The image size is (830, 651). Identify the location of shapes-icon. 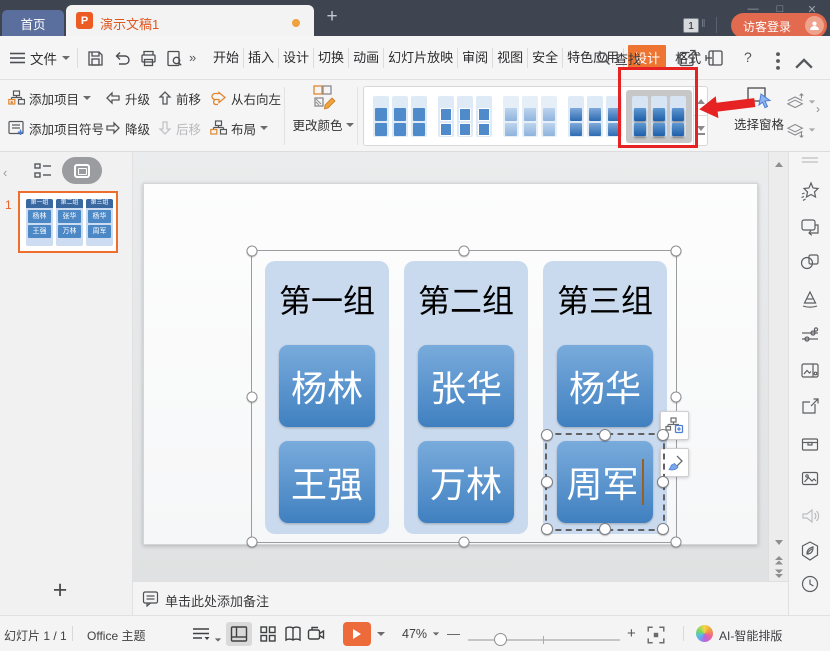
(810, 262).